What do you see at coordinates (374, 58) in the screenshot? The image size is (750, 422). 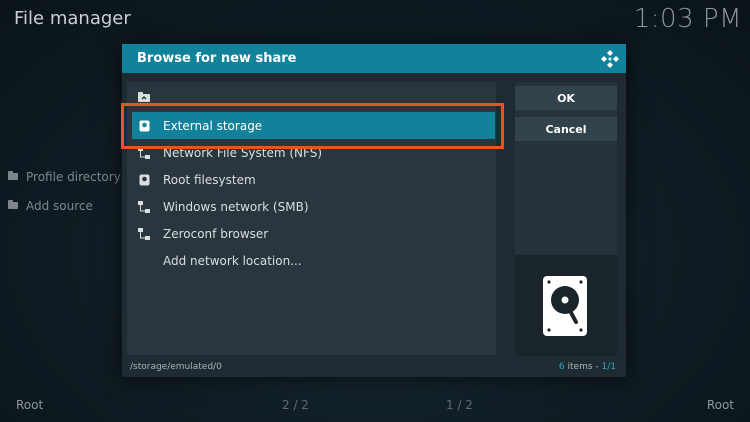 I see `dialog-header: Browse for new share` at bounding box center [374, 58].